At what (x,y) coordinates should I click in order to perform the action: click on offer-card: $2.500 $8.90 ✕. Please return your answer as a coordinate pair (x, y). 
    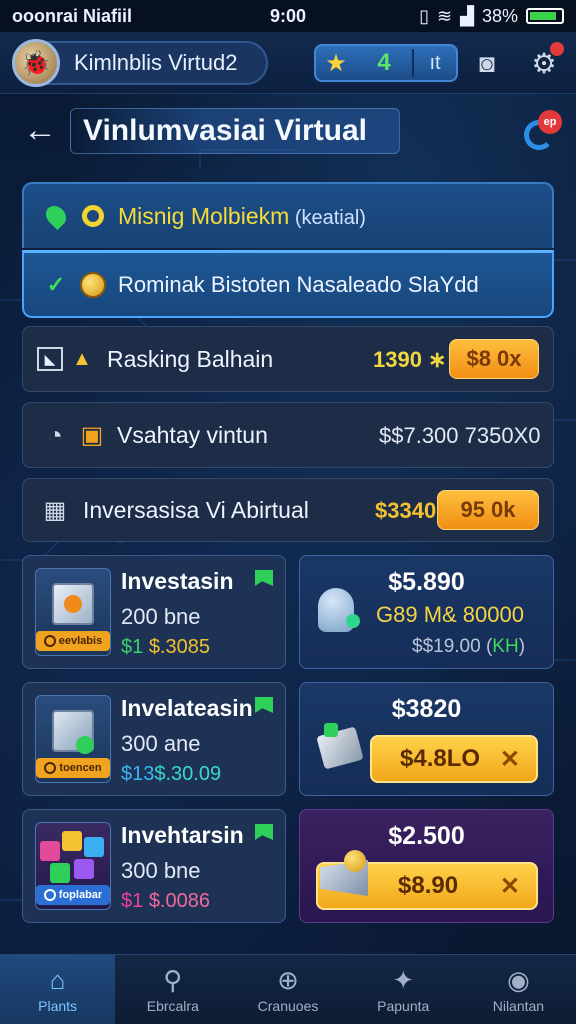
    Looking at the image, I should click on (426, 866).